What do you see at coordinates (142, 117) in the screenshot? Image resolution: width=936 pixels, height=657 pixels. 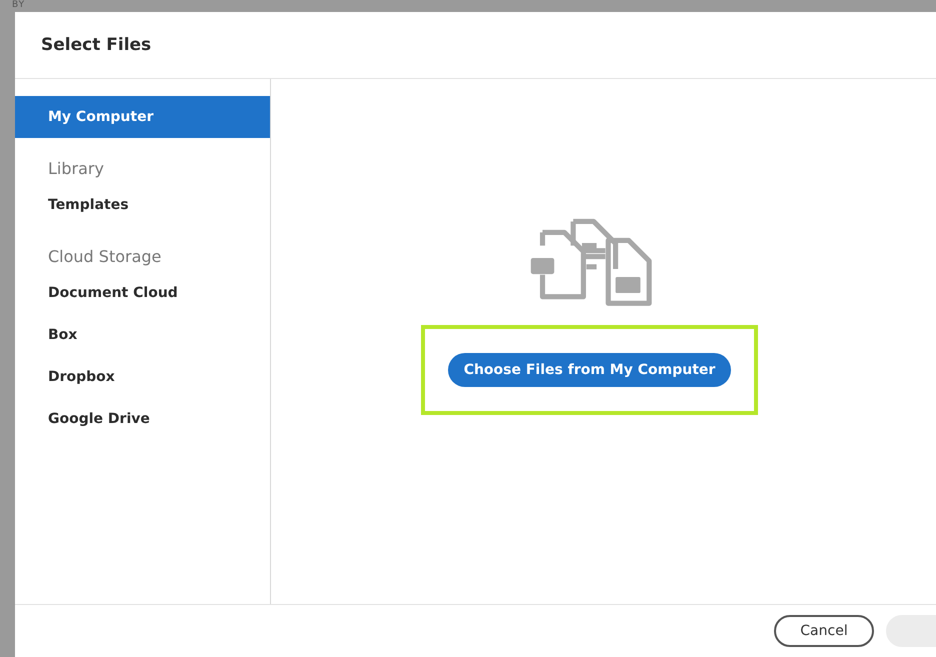 I see `sidebar-item: My Computer` at bounding box center [142, 117].